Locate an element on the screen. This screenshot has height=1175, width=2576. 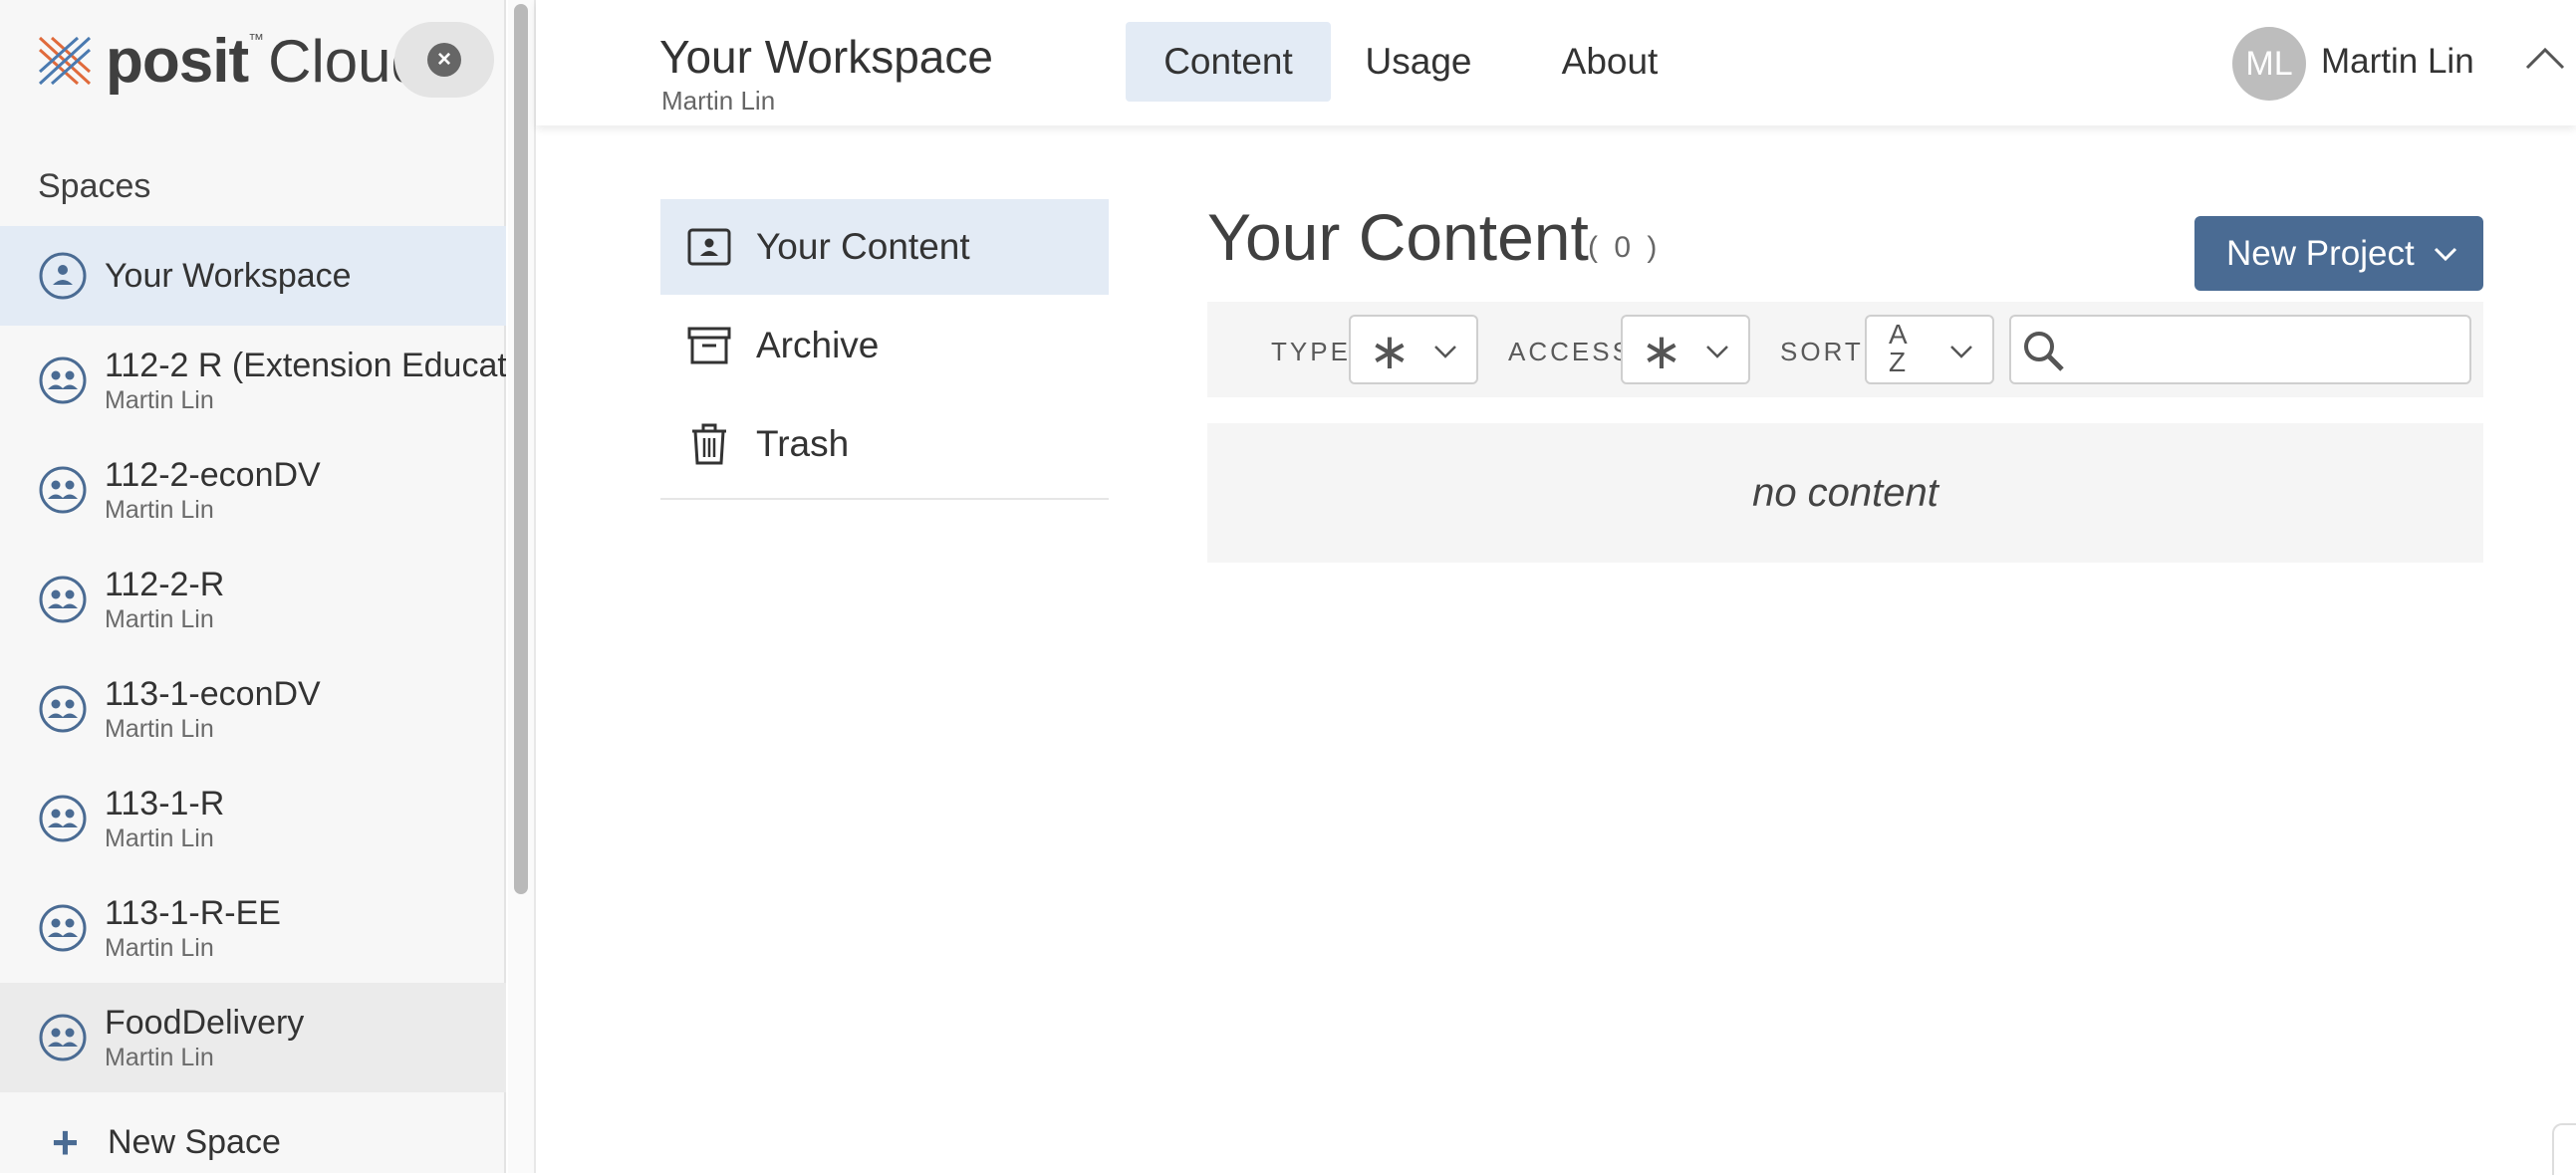
tab-usage: Usage is located at coordinates (1418, 62).